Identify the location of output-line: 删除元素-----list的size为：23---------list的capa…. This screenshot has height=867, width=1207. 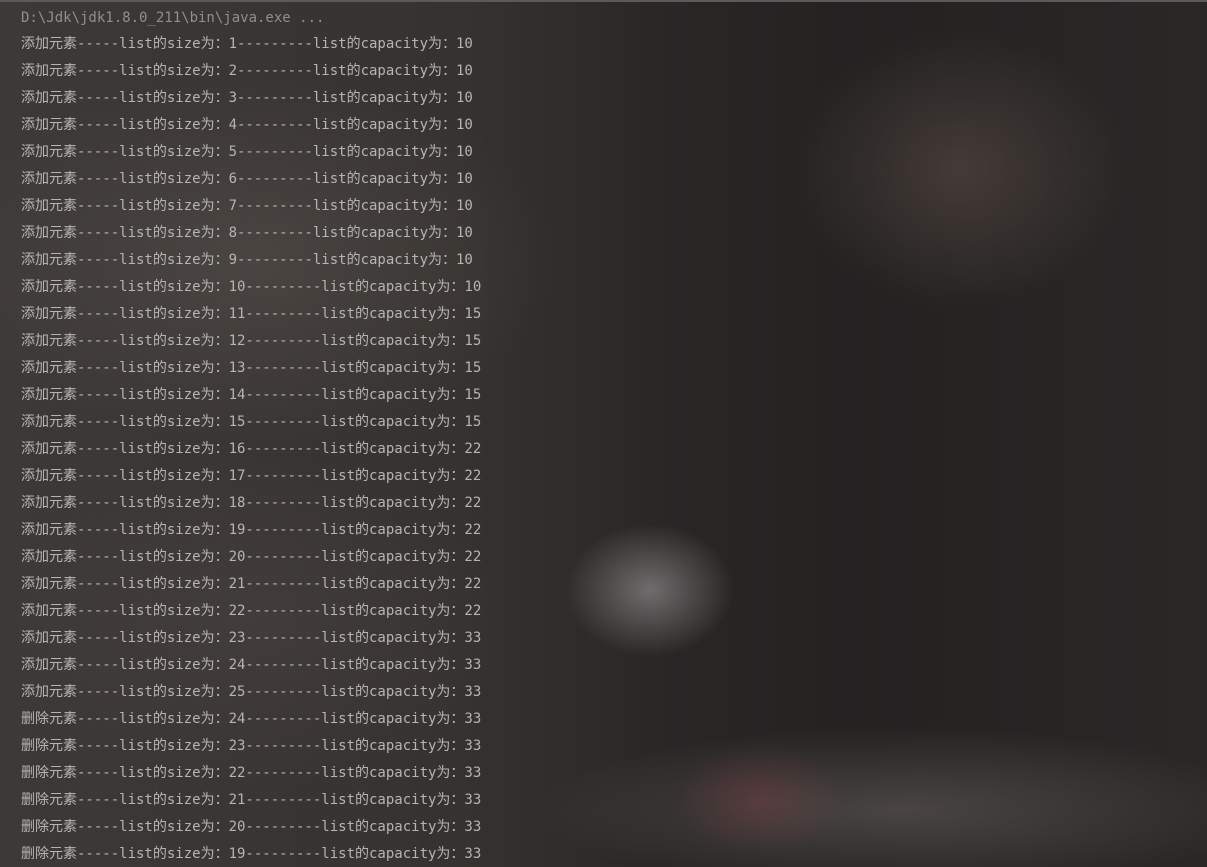
(251, 746).